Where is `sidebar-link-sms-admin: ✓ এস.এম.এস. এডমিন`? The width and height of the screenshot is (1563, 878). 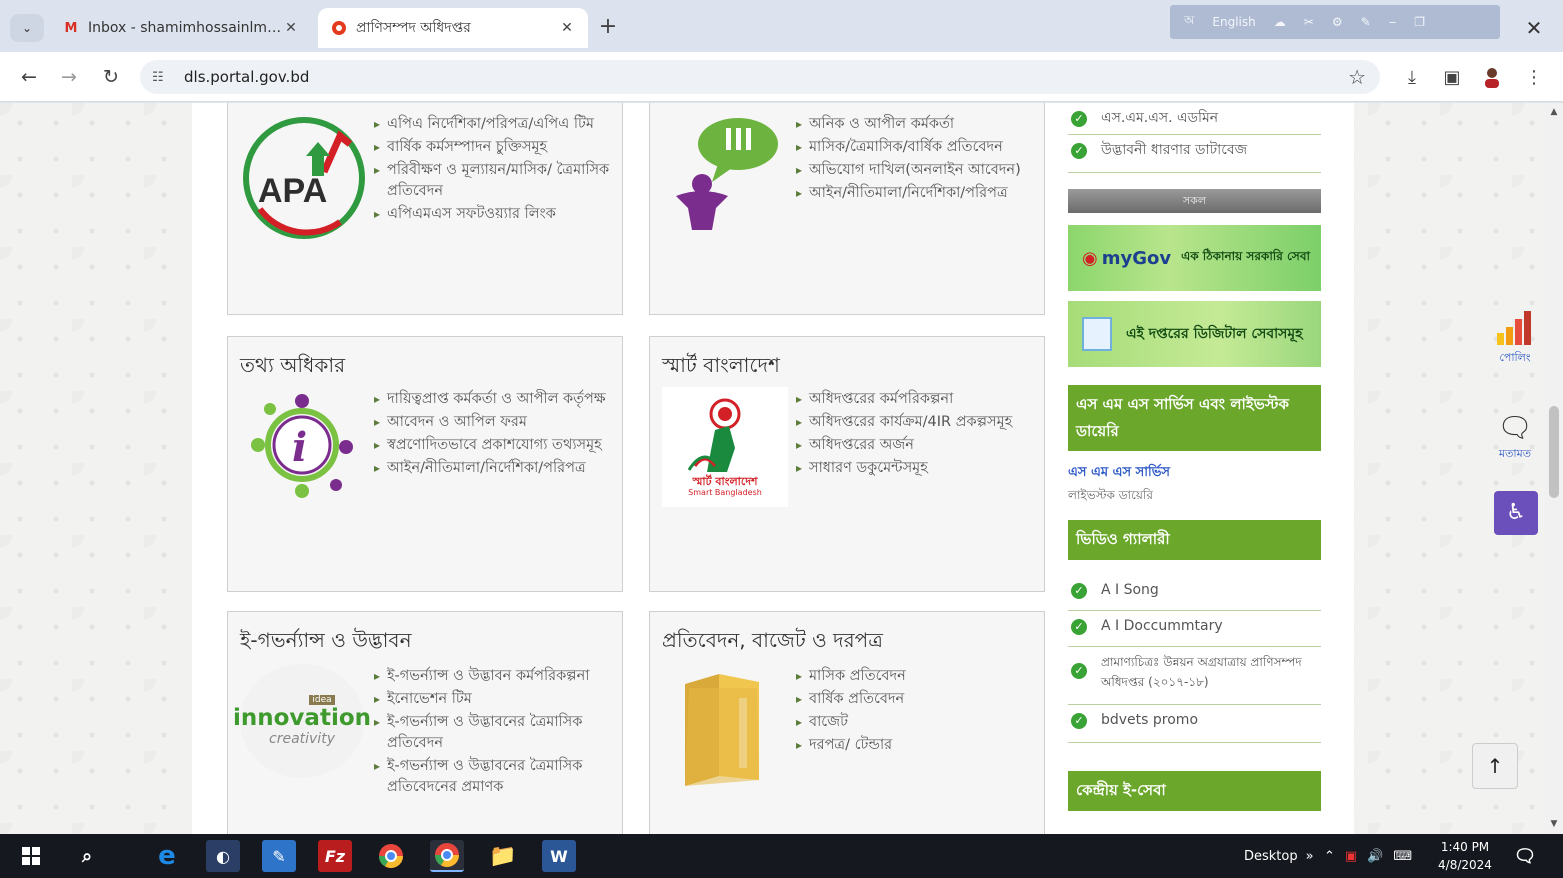
sidebar-link-sms-admin: ✓ এস.এম.এস. এডমিন is located at coordinates (1194, 120).